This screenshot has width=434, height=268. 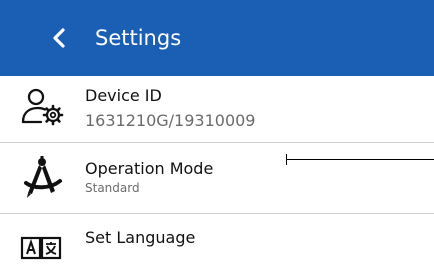 What do you see at coordinates (41, 248) in the screenshot?
I see `language-icon` at bounding box center [41, 248].